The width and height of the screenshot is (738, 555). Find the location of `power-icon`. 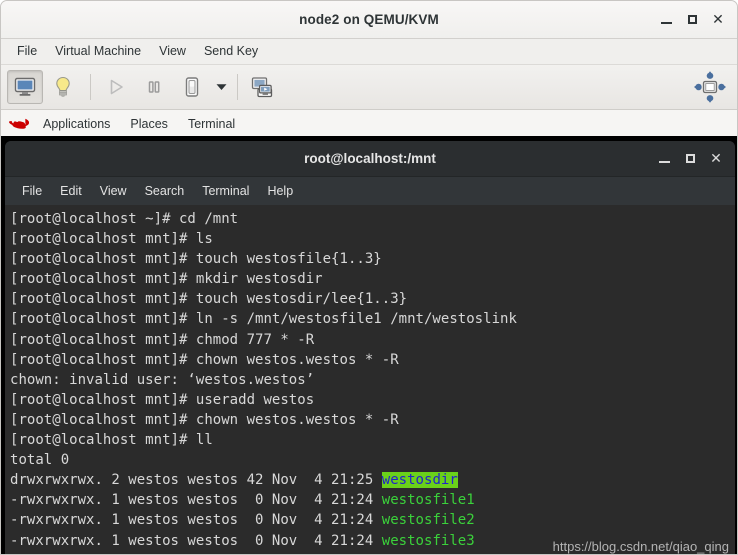

power-icon is located at coordinates (192, 87).